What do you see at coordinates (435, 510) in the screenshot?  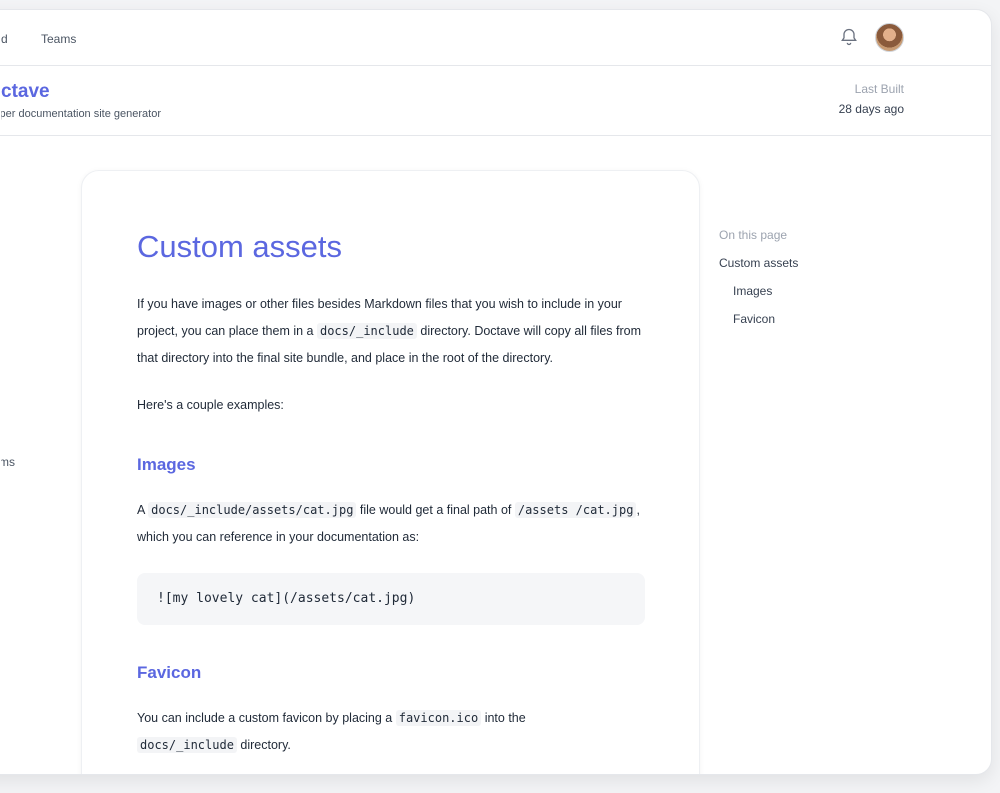 I see `images-text-2: file would get a final path of` at bounding box center [435, 510].